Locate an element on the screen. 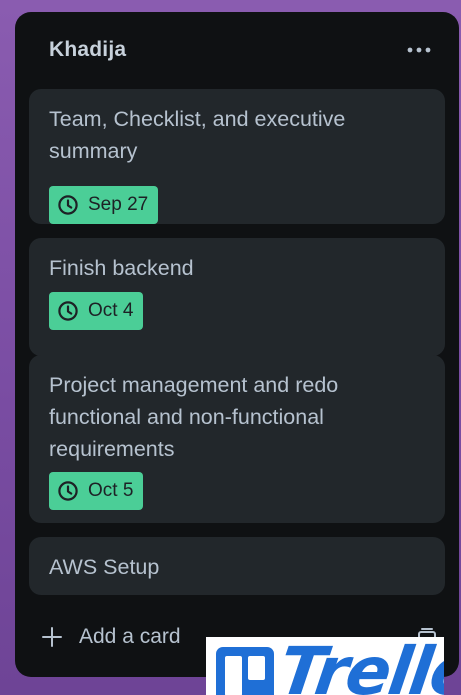 This screenshot has height=695, width=461. ellipsis-icon is located at coordinates (419, 50).